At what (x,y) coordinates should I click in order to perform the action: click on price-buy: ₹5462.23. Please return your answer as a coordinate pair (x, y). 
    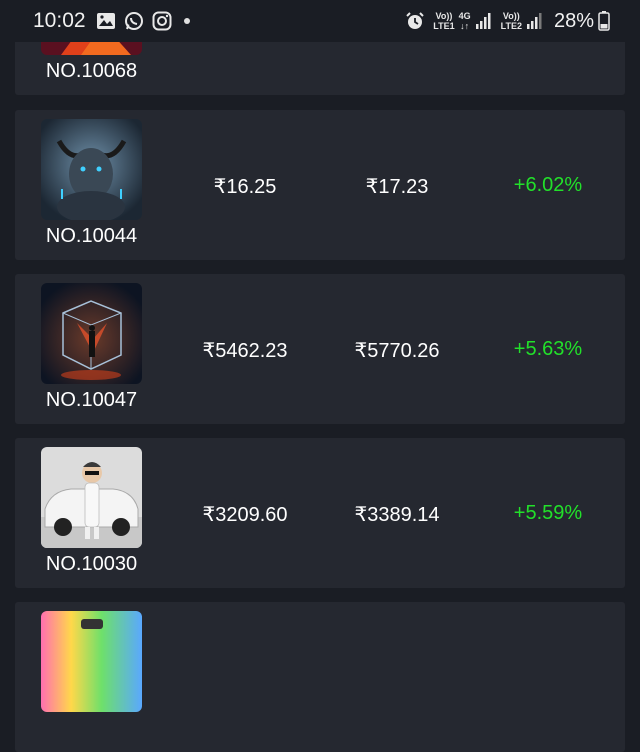
    Looking at the image, I should click on (245, 351).